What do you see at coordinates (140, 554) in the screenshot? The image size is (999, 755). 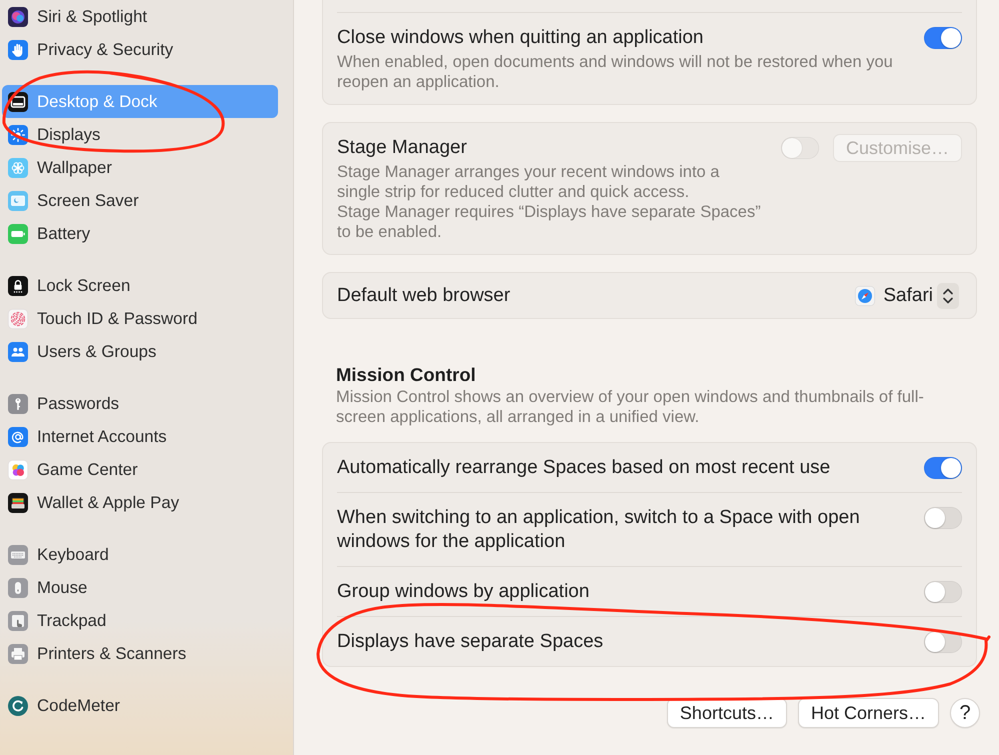 I see `sidebar-item: Keyboard` at bounding box center [140, 554].